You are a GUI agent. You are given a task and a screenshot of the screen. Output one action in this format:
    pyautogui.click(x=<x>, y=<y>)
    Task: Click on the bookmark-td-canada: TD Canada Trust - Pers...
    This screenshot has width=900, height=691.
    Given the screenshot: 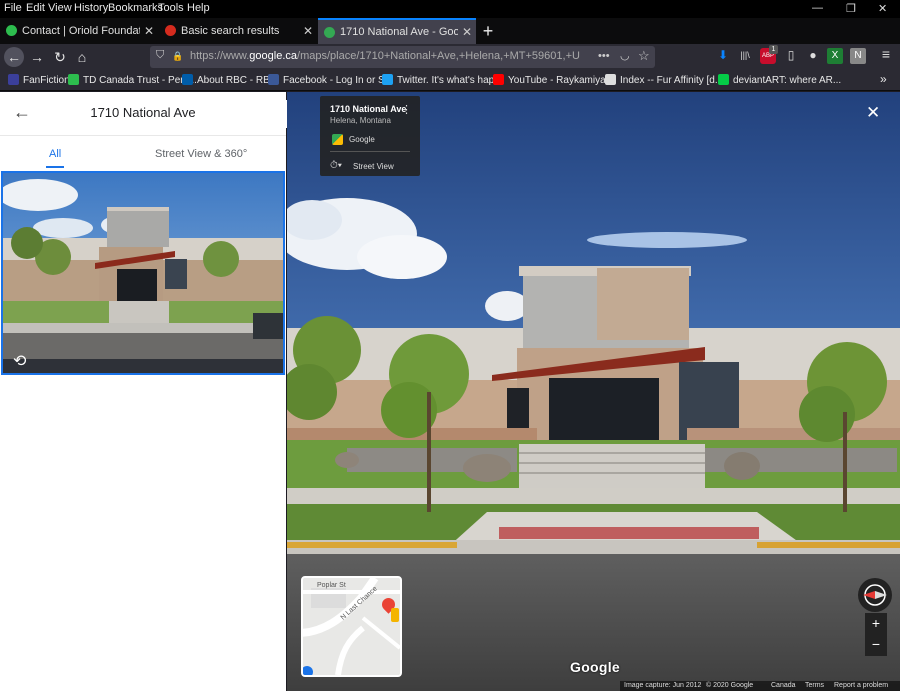 What is the action you would take?
    pyautogui.click(x=132, y=80)
    